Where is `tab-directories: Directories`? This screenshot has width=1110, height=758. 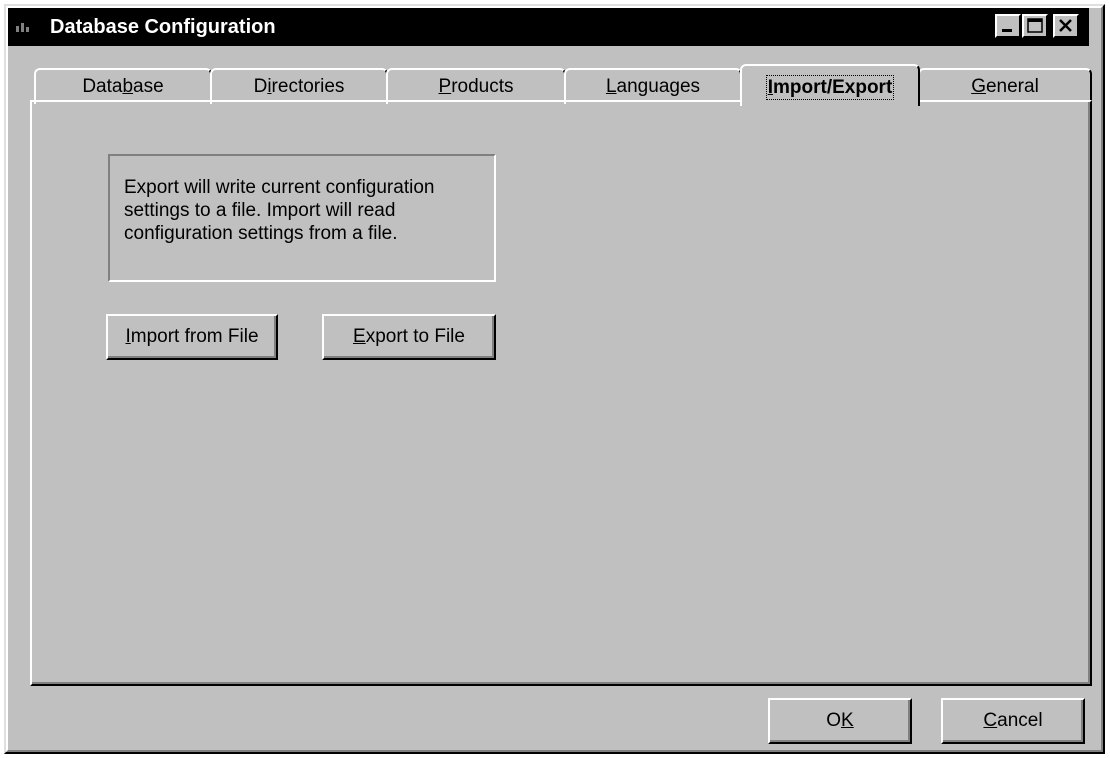 tab-directories: Directories is located at coordinates (299, 86).